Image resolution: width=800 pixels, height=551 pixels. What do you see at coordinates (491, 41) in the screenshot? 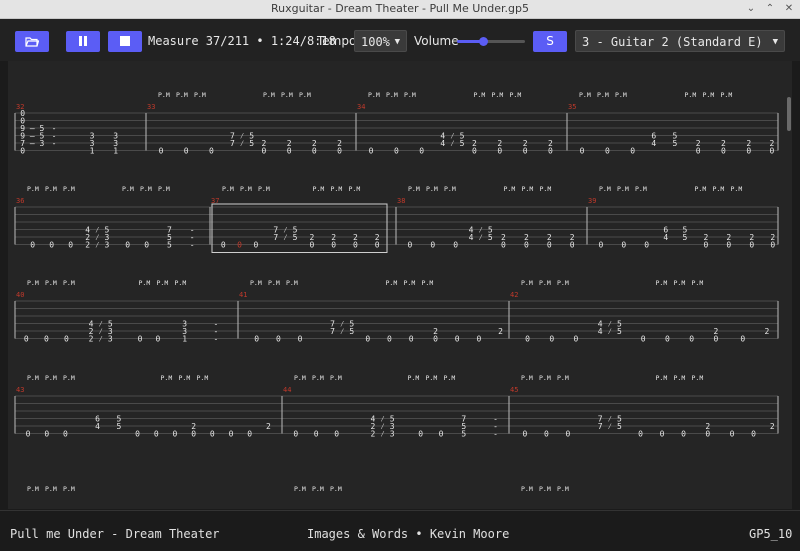
I see `volume-slider` at bounding box center [491, 41].